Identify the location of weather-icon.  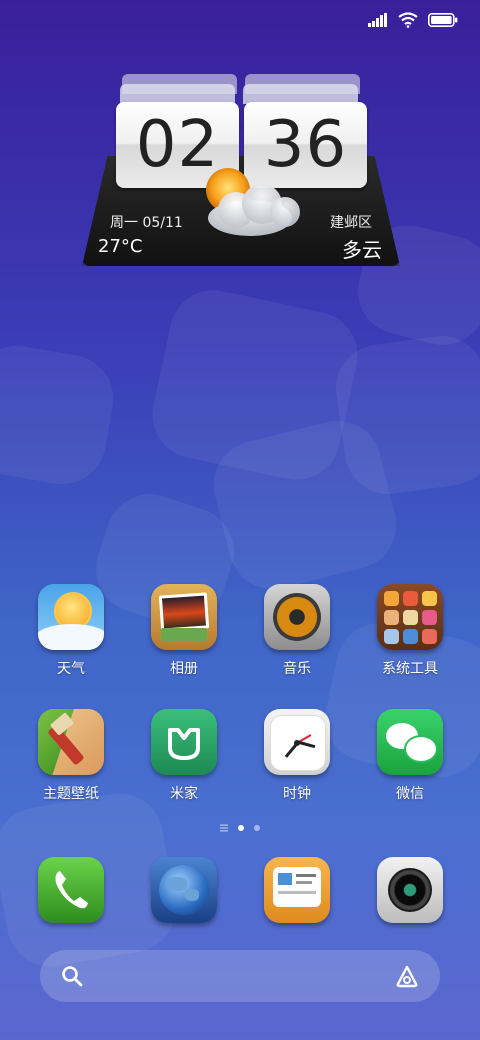
(71, 617).